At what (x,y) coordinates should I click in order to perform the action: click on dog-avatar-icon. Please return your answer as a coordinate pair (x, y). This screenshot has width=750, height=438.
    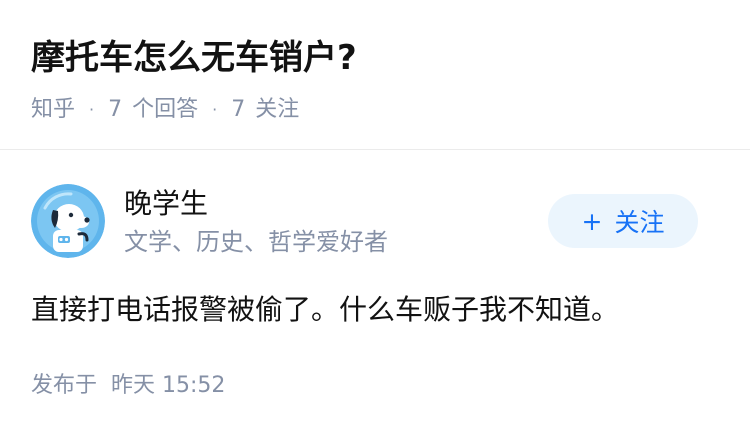
    Looking at the image, I should click on (68, 221).